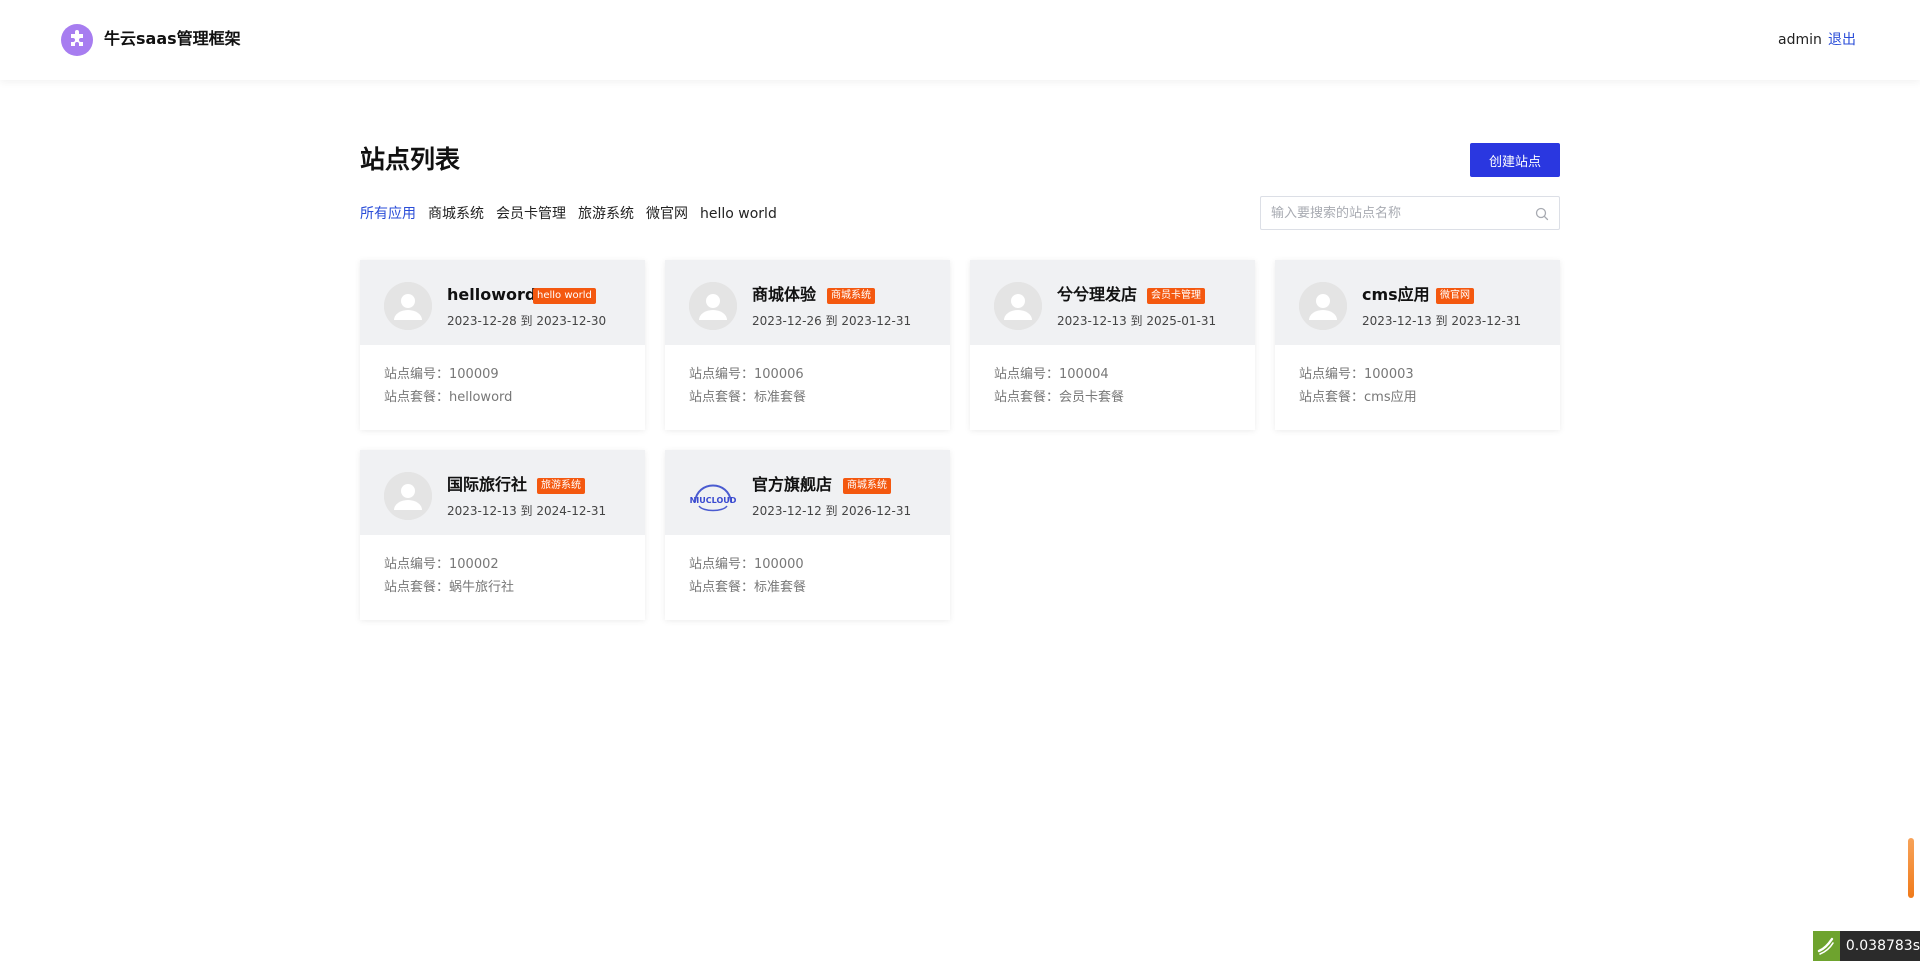 This screenshot has height=961, width=1920. I want to click on debug-trace-bar: 0.038783s, so click(1866, 946).